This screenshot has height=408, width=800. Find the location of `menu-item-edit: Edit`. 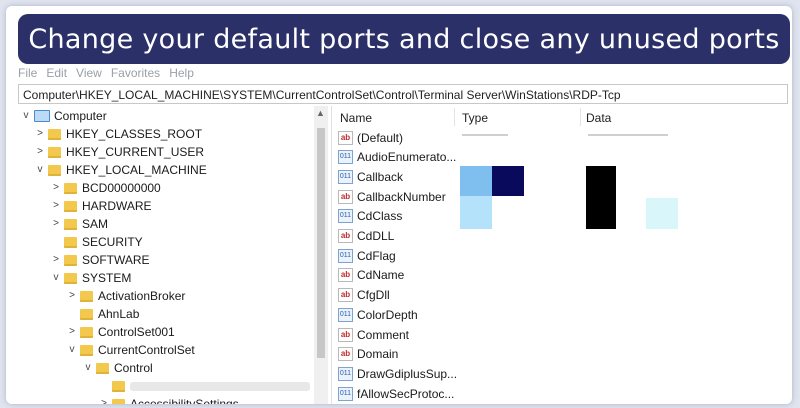

menu-item-edit: Edit is located at coordinates (56, 74).